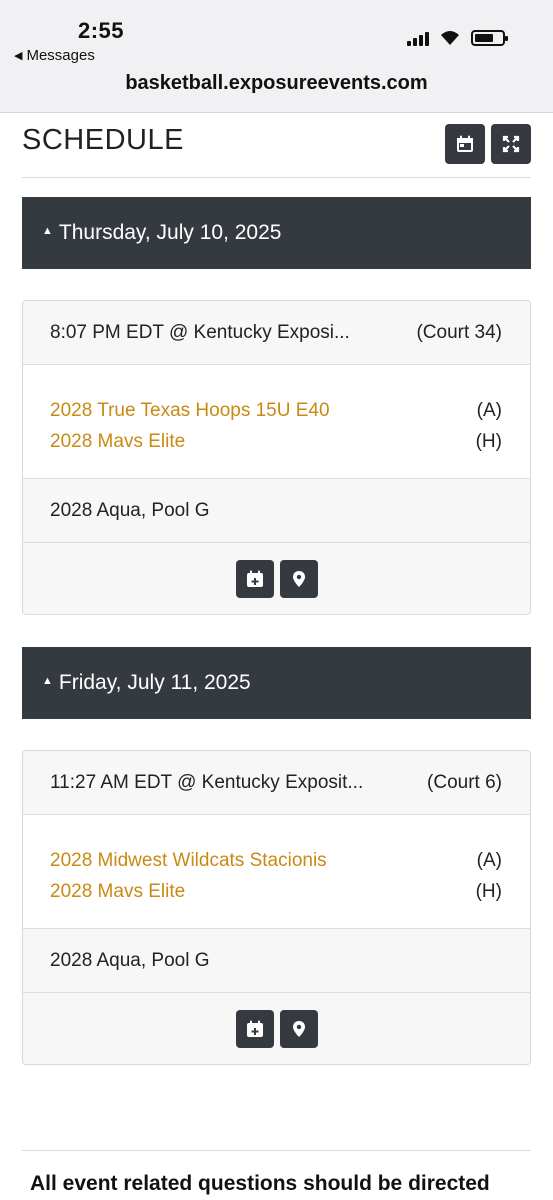 The height and width of the screenshot is (1200, 553). I want to click on expand-icon, so click(511, 144).